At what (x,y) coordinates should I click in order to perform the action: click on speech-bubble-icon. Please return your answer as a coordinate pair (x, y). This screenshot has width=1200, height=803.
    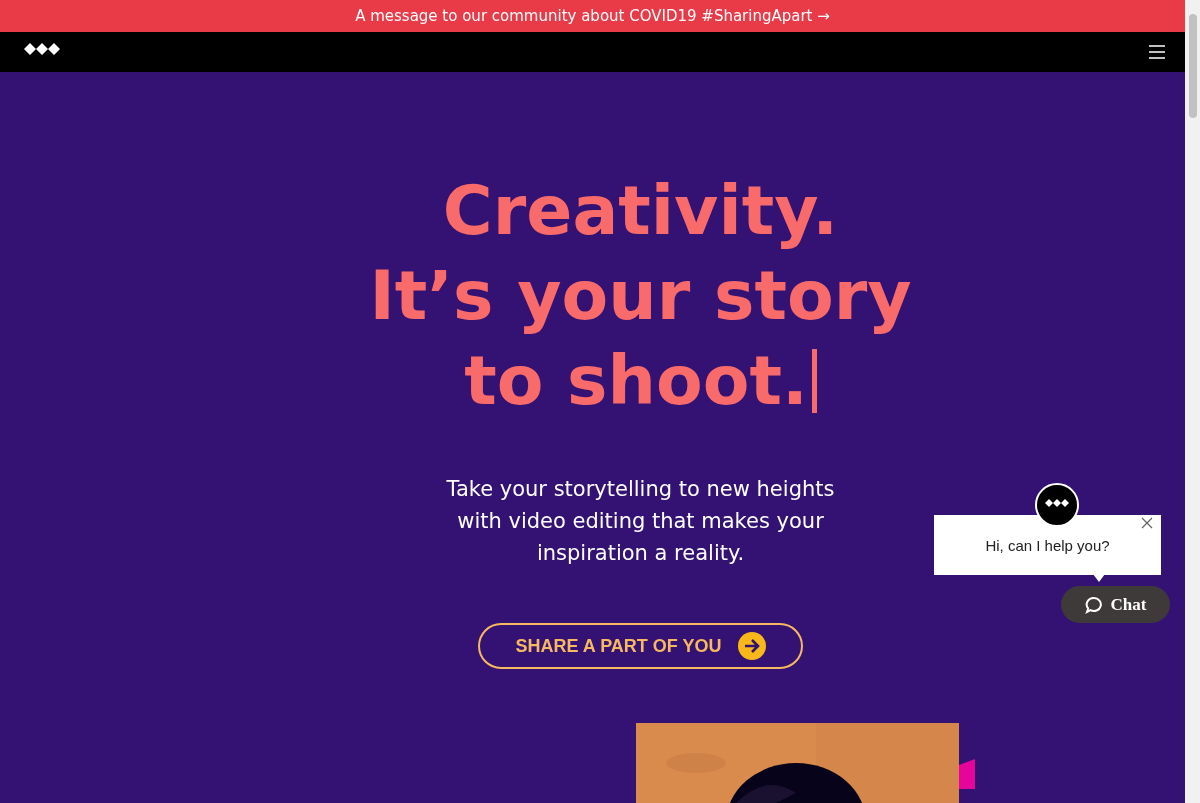
    Looking at the image, I should click on (1093, 604).